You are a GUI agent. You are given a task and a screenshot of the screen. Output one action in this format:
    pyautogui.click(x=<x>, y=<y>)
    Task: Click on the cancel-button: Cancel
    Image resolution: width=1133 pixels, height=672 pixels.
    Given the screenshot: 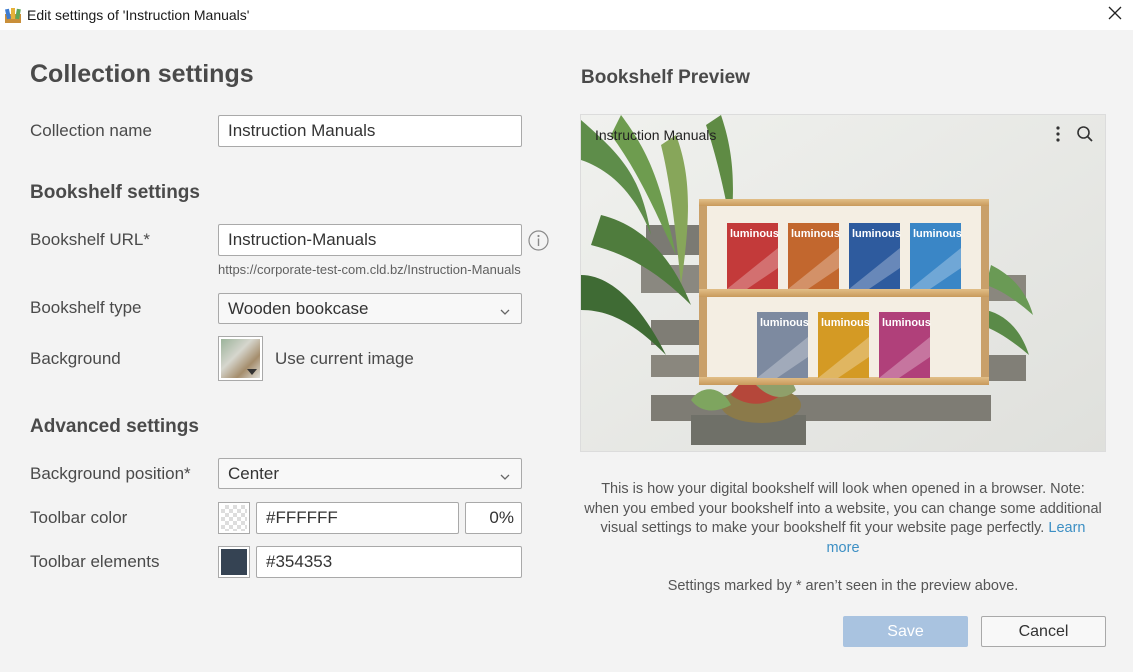 What is the action you would take?
    pyautogui.click(x=1043, y=631)
    